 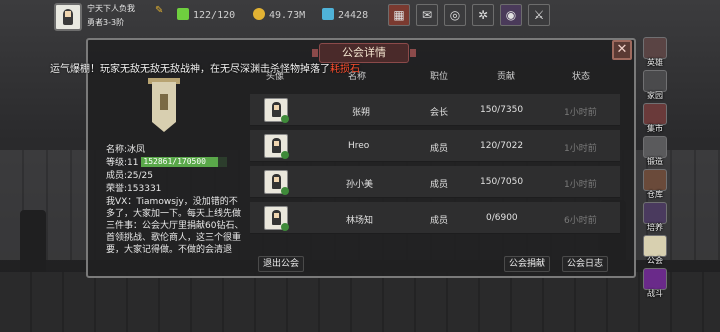 What do you see at coordinates (136, 150) in the screenshot?
I see `guild-name: 冰凤` at bounding box center [136, 150].